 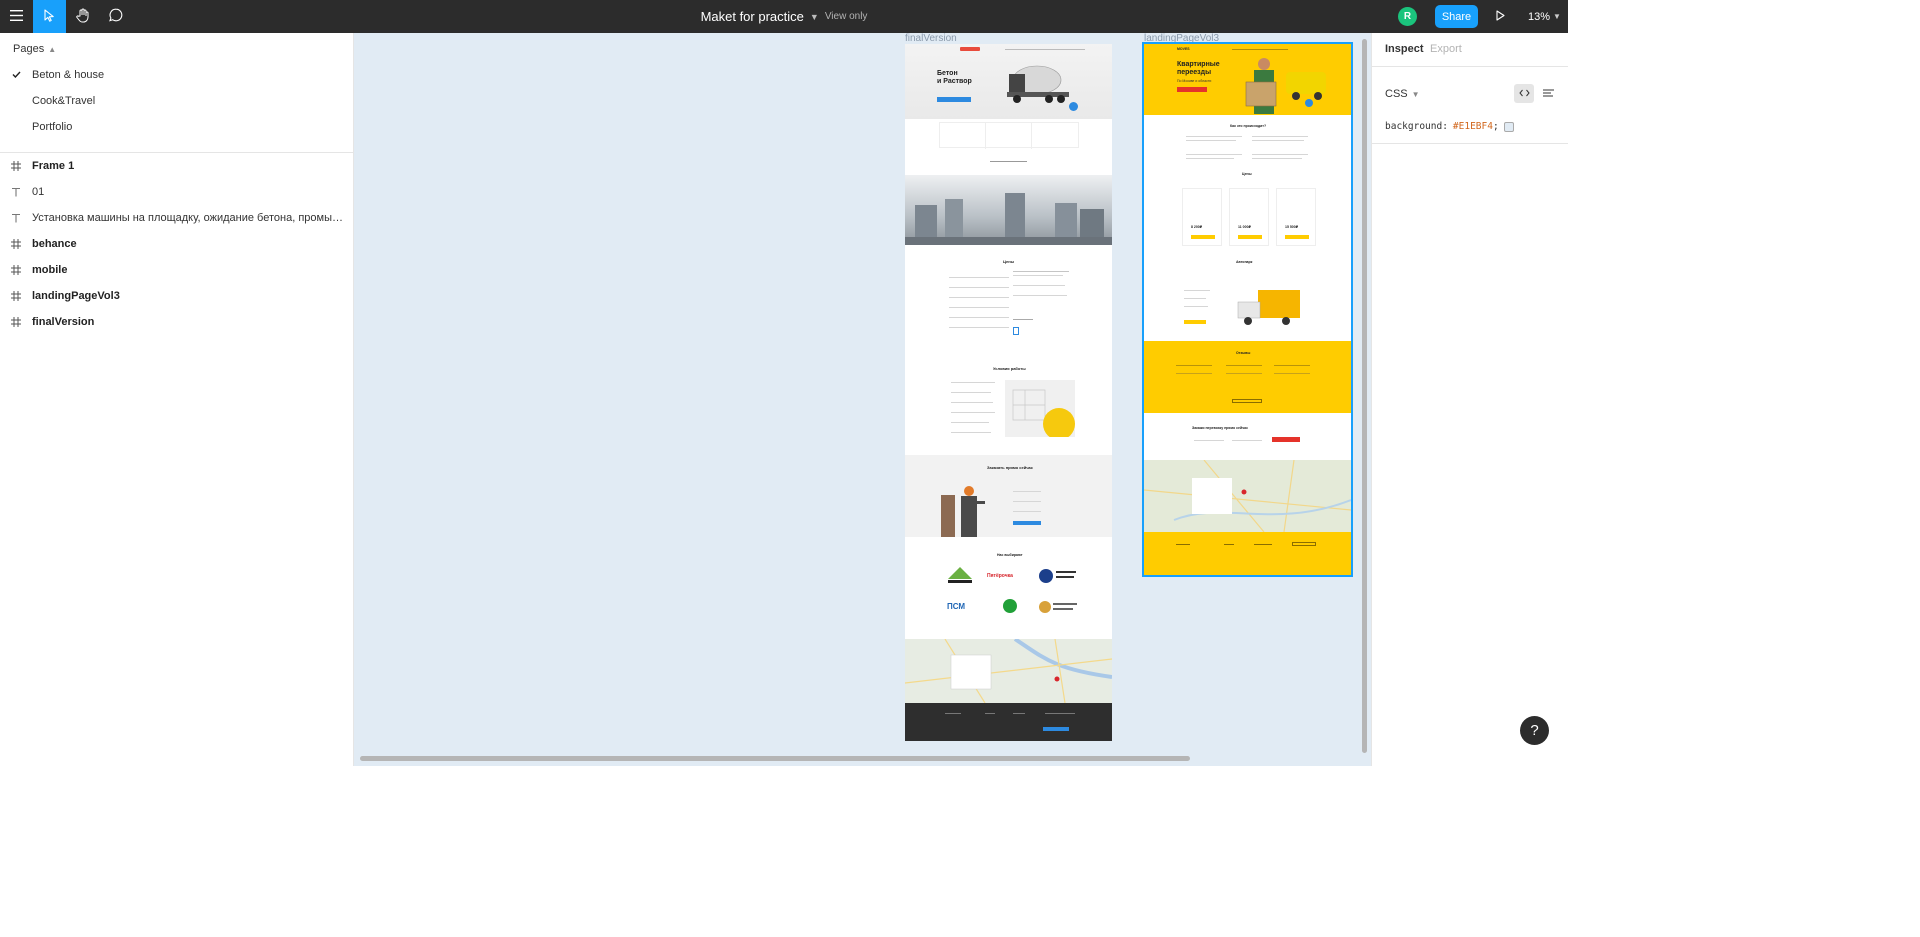 I want to click on pages-title: Pages, so click(x=29, y=49).